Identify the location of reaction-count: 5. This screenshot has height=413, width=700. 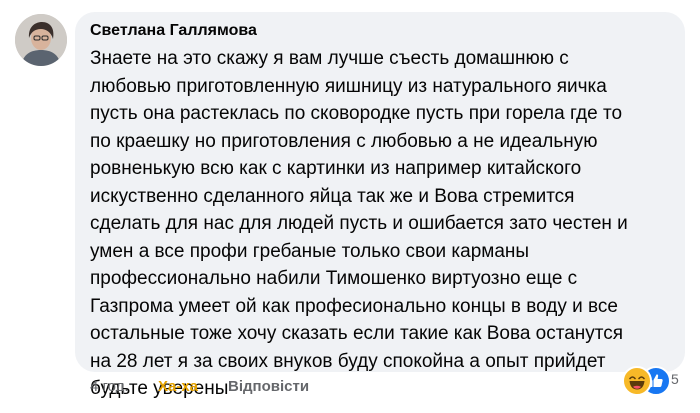
(675, 379).